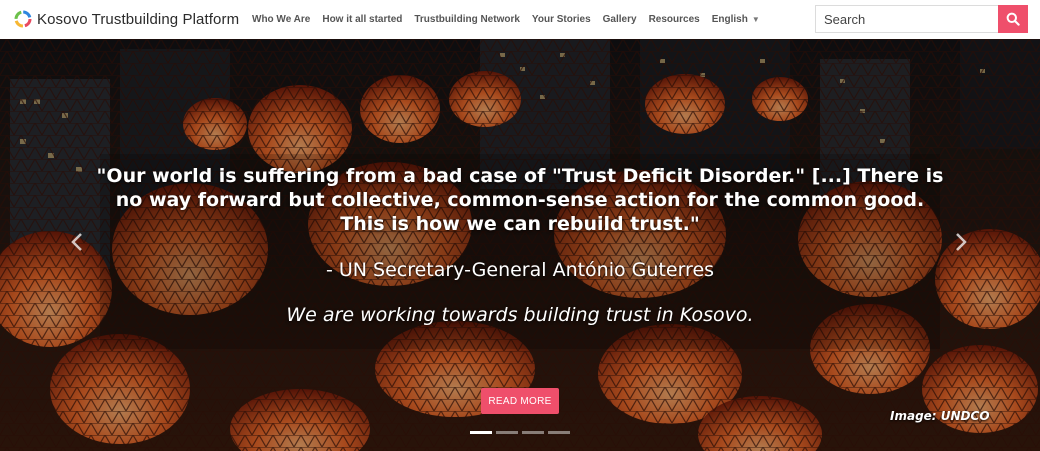  I want to click on nav-item-how-it-all-started: How it all started, so click(362, 19).